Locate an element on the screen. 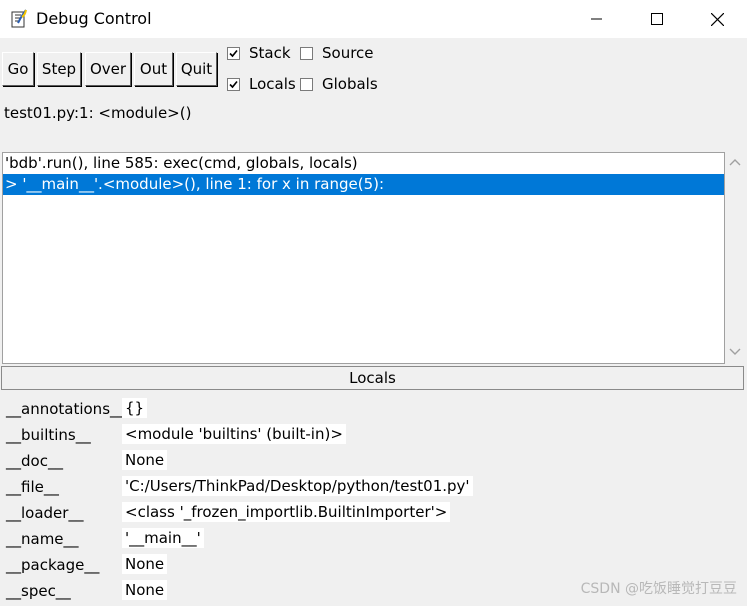  stack-label: Stack is located at coordinates (270, 53).